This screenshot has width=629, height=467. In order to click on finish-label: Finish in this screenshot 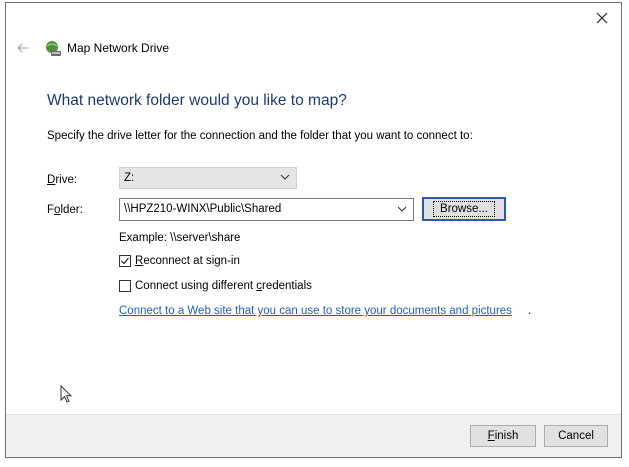, I will do `click(503, 436)`.